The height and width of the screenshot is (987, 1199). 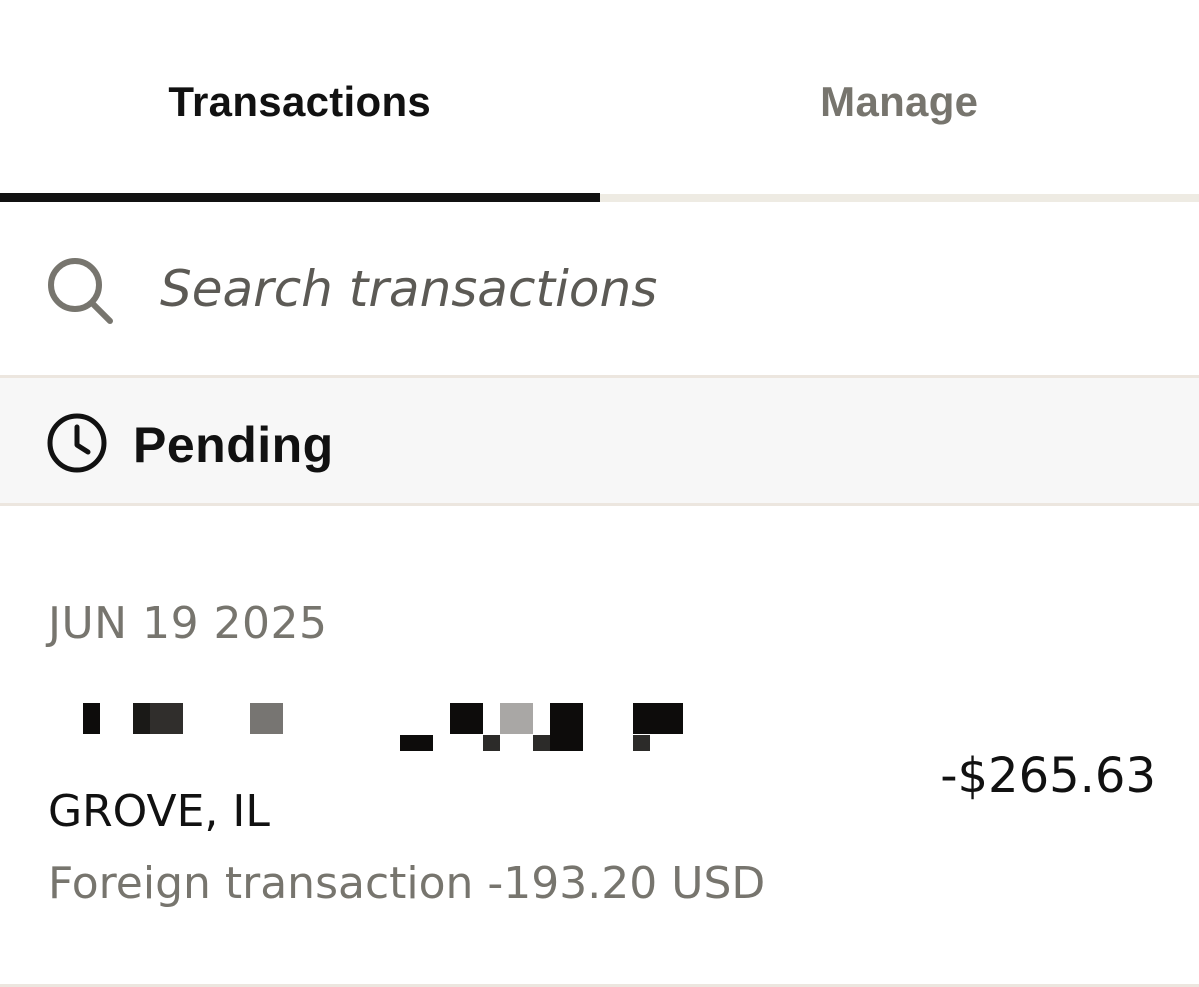 What do you see at coordinates (407, 883) in the screenshot?
I see `foreign-transaction-note: Foreign transaction -193.20 USD` at bounding box center [407, 883].